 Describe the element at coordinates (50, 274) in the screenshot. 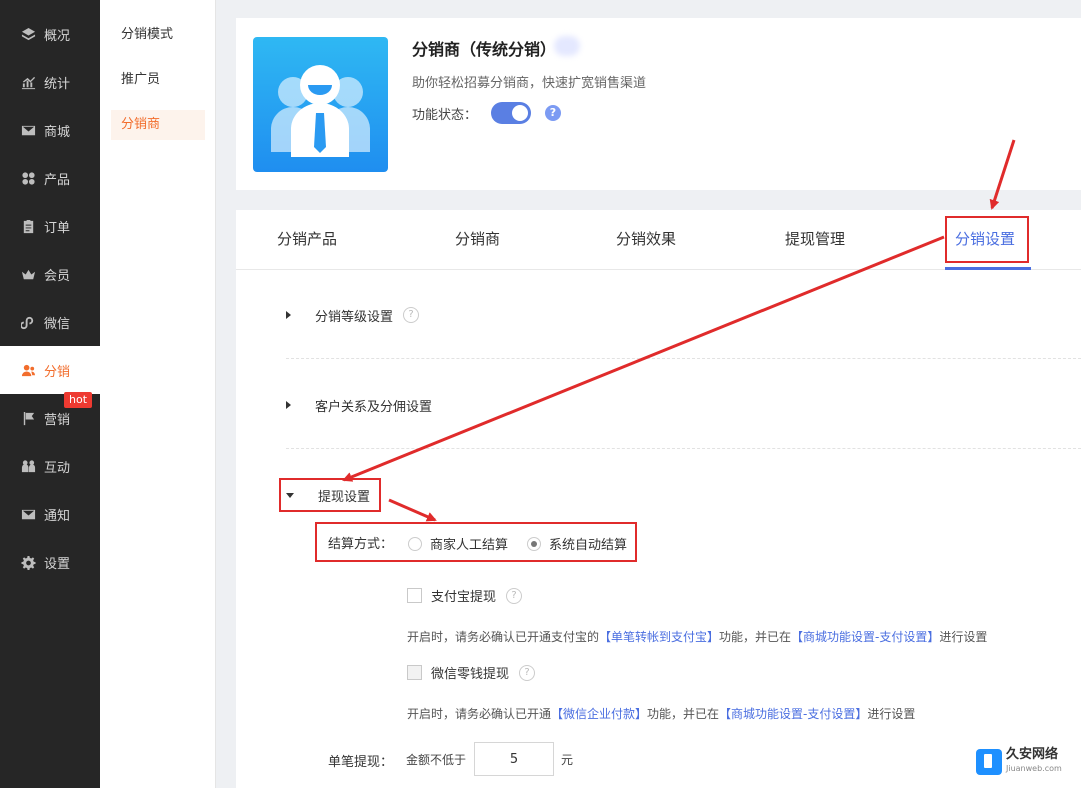

I see `nav-item-members: 会员` at that location.